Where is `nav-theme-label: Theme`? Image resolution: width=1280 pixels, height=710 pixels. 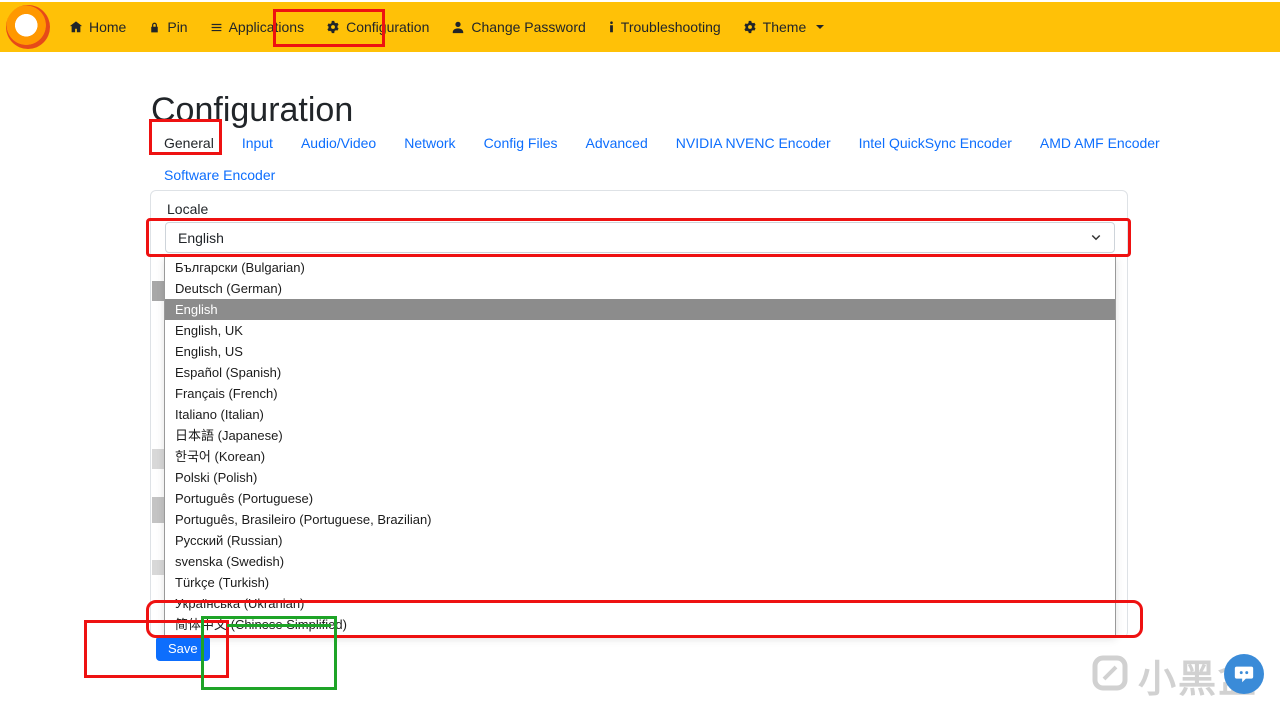 nav-theme-label: Theme is located at coordinates (784, 27).